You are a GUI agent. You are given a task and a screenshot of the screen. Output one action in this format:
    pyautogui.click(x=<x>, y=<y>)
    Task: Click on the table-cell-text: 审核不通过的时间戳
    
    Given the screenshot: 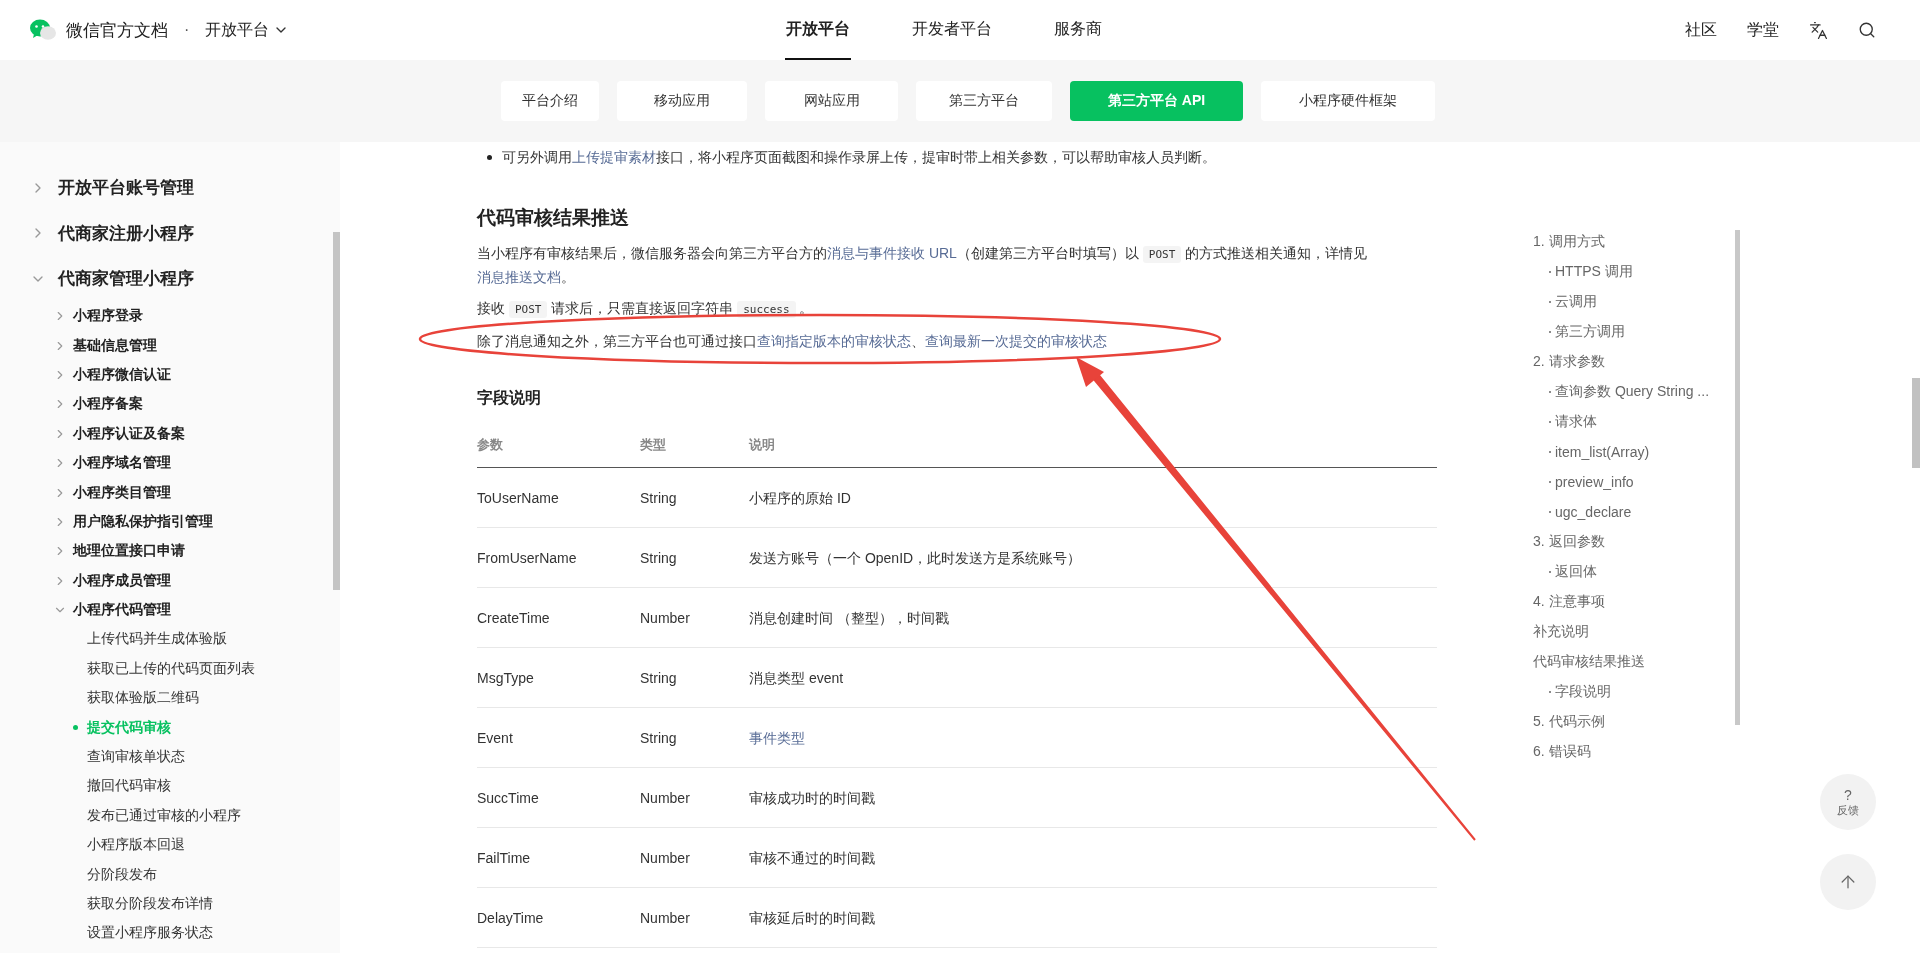 What is the action you would take?
    pyautogui.click(x=812, y=858)
    